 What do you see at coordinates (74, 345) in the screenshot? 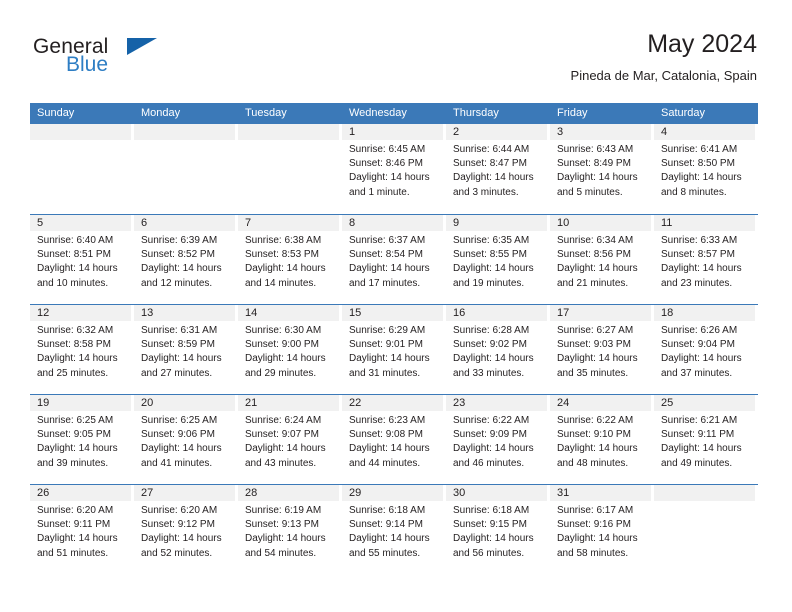
I see `sunset-time: Sunset: 8:58 PM` at bounding box center [74, 345].